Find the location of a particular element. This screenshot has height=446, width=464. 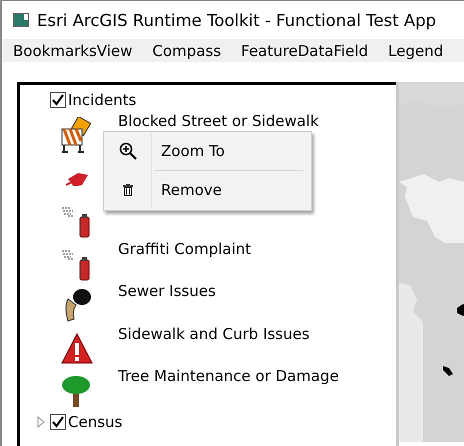

legend-label: Sewer Issues is located at coordinates (167, 291).